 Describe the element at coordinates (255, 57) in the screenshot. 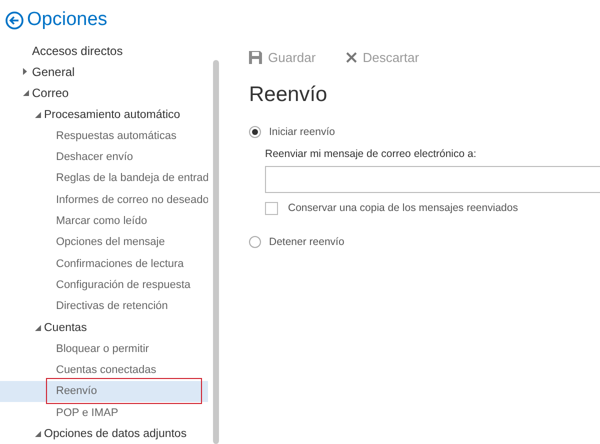

I see `save-icon` at that location.